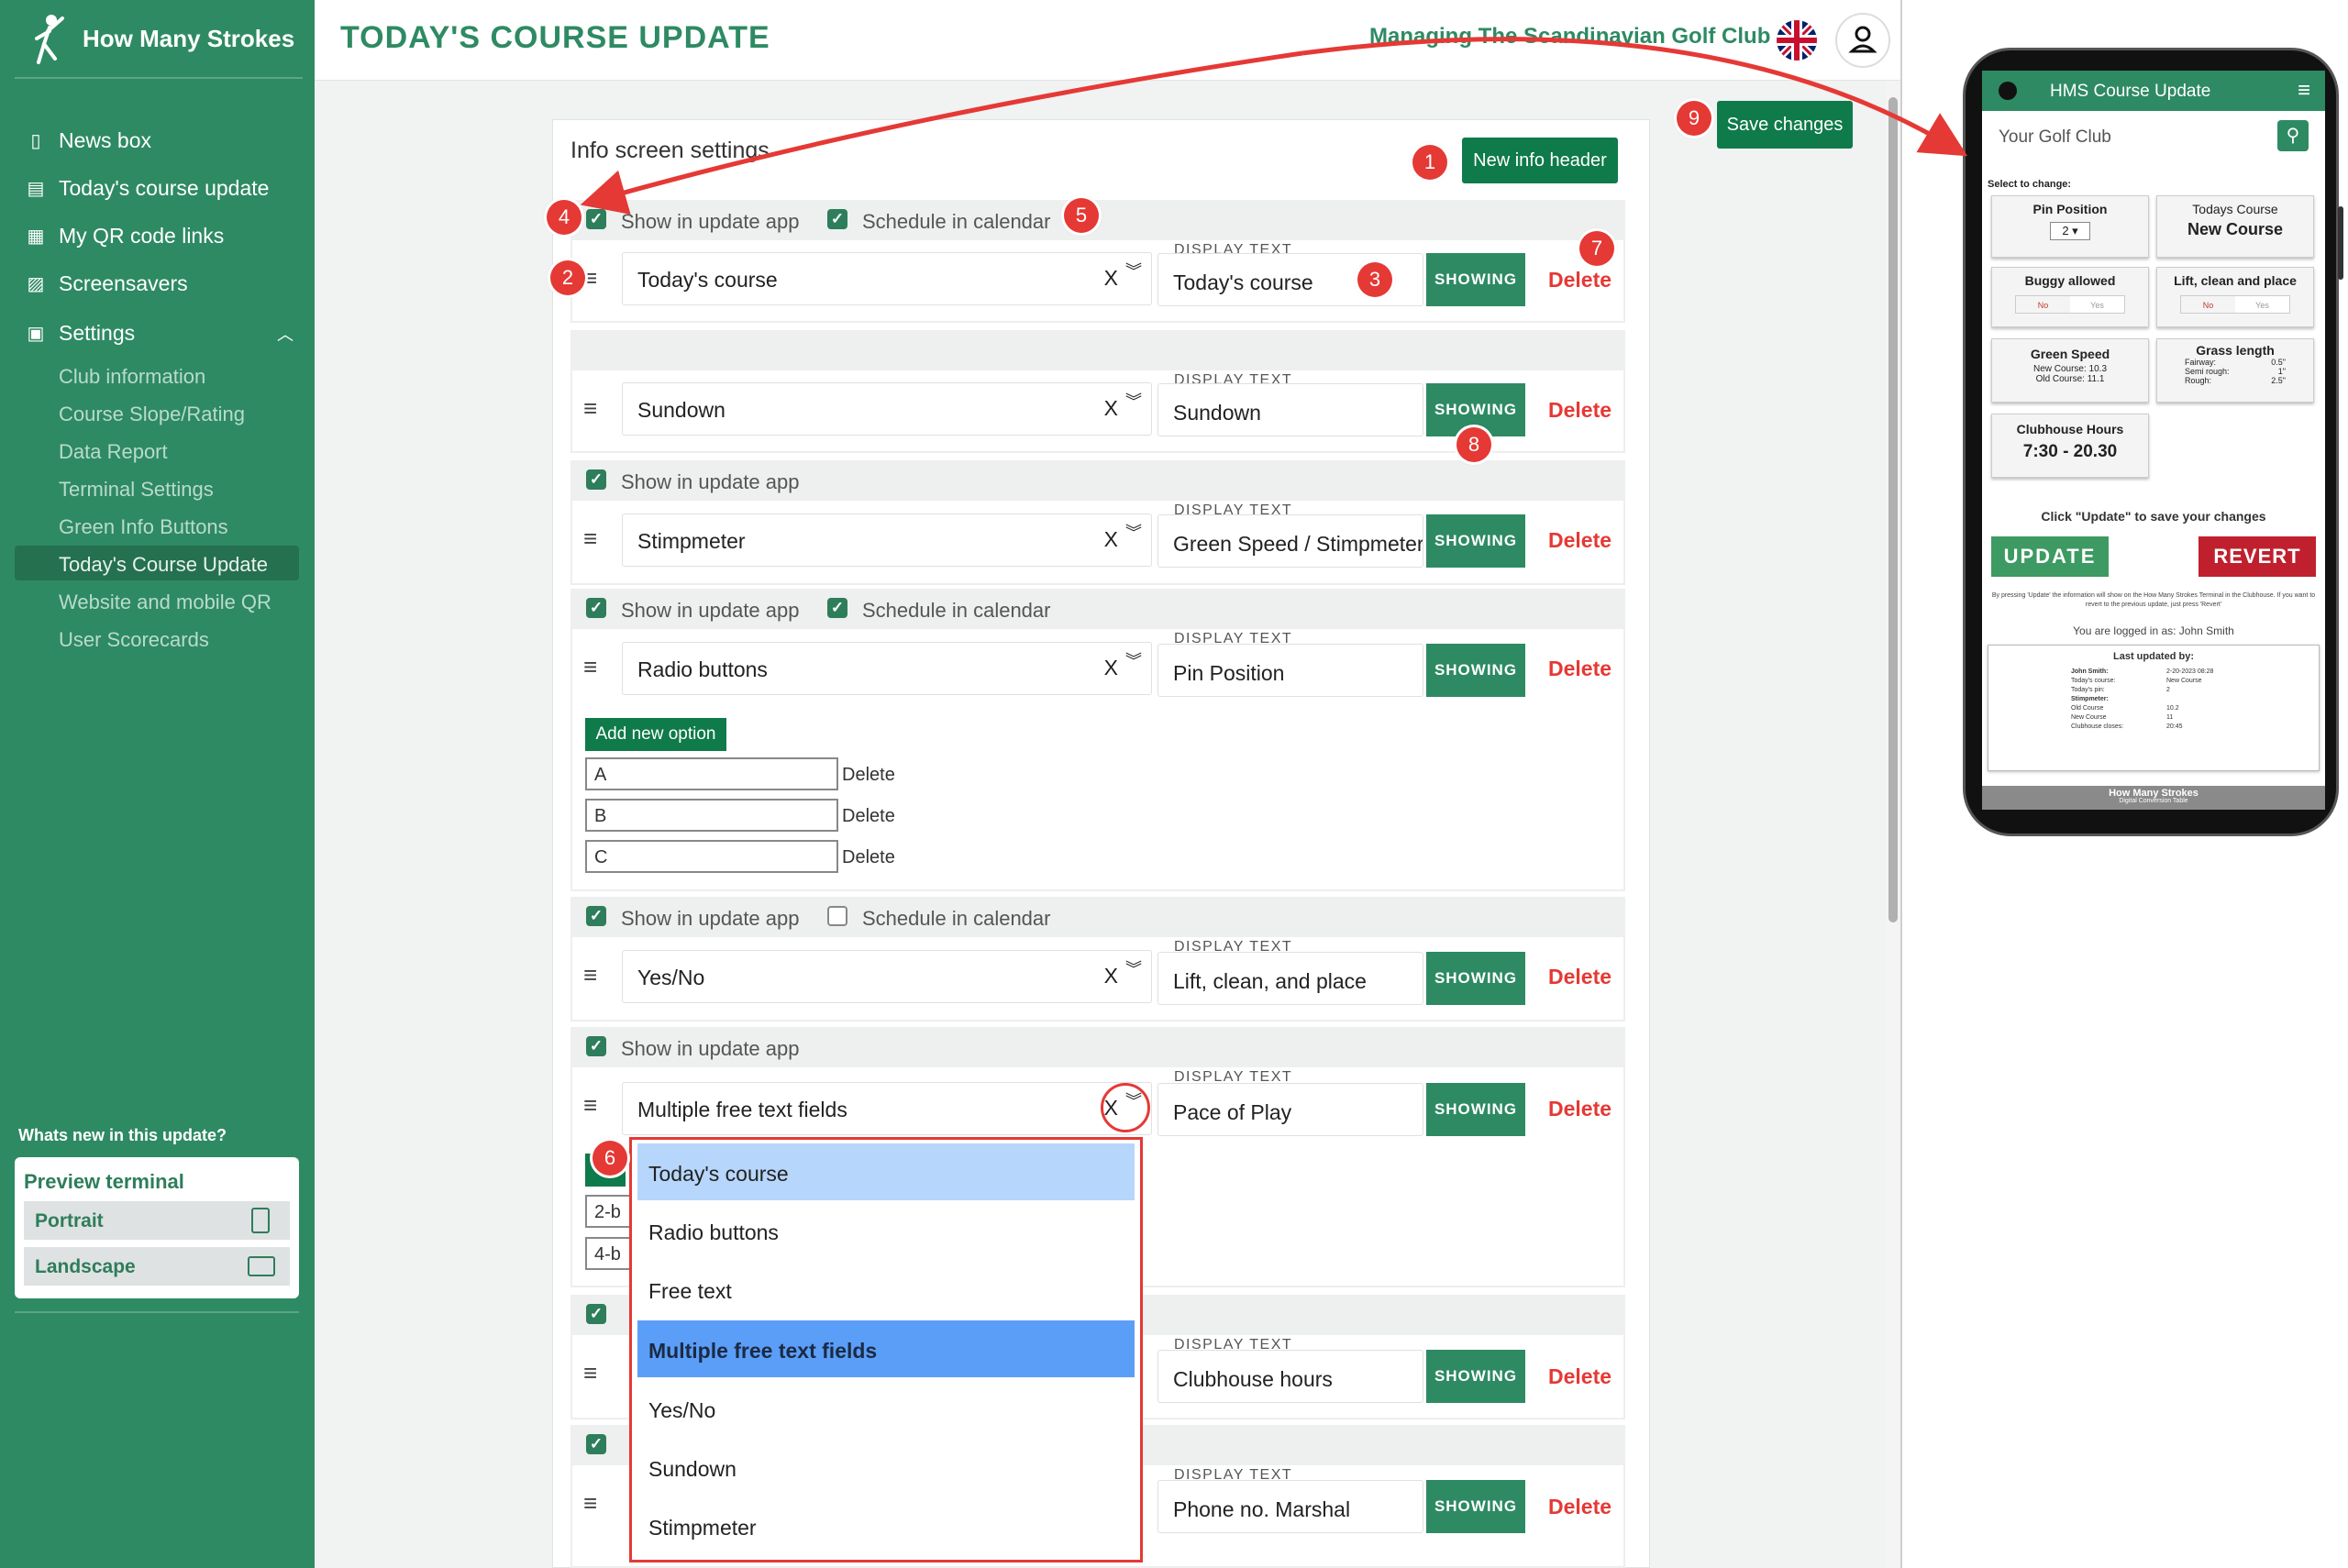  What do you see at coordinates (134, 640) in the screenshot?
I see `sub-user-scorecards: User Scorecards` at bounding box center [134, 640].